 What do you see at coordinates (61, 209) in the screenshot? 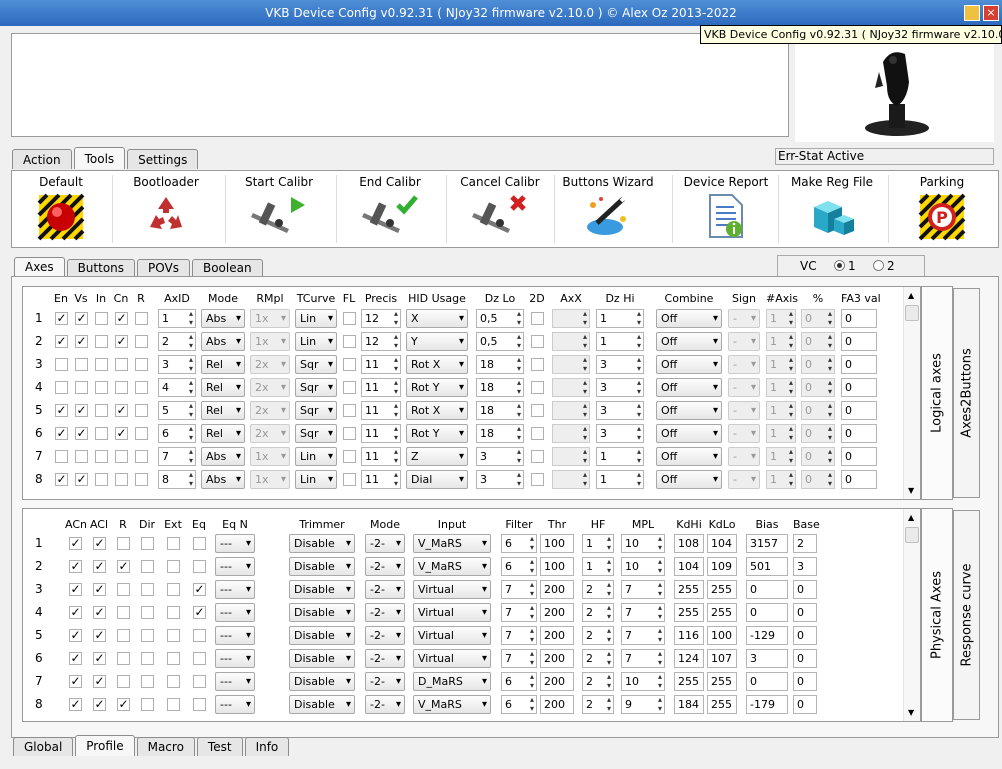
I see `tool-default-button: Default` at bounding box center [61, 209].